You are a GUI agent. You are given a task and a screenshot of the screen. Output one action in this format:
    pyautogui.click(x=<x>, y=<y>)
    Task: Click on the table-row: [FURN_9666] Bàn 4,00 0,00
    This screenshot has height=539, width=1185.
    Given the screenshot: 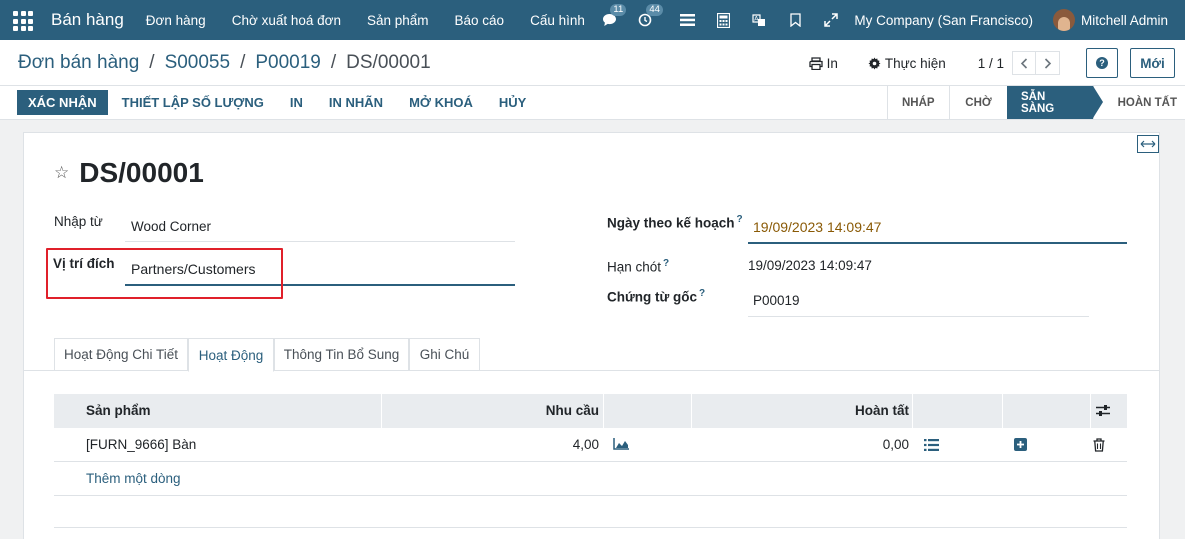 What is the action you would take?
    pyautogui.click(x=590, y=445)
    